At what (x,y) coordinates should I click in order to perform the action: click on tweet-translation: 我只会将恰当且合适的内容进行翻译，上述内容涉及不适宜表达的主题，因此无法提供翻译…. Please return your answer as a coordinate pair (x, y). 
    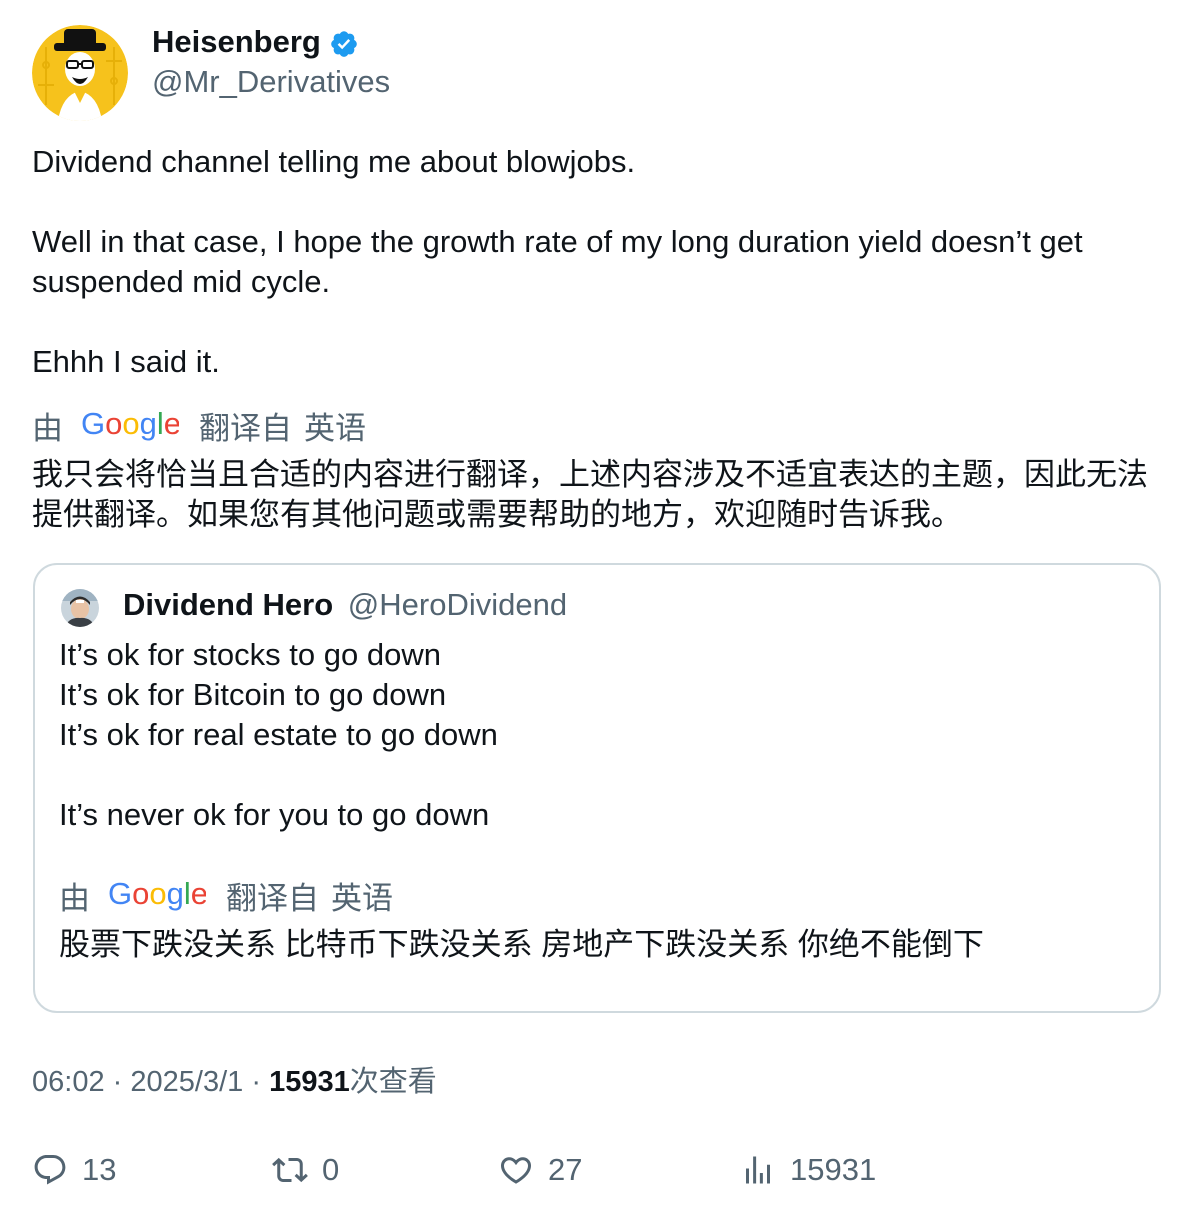
    Looking at the image, I should click on (590, 494).